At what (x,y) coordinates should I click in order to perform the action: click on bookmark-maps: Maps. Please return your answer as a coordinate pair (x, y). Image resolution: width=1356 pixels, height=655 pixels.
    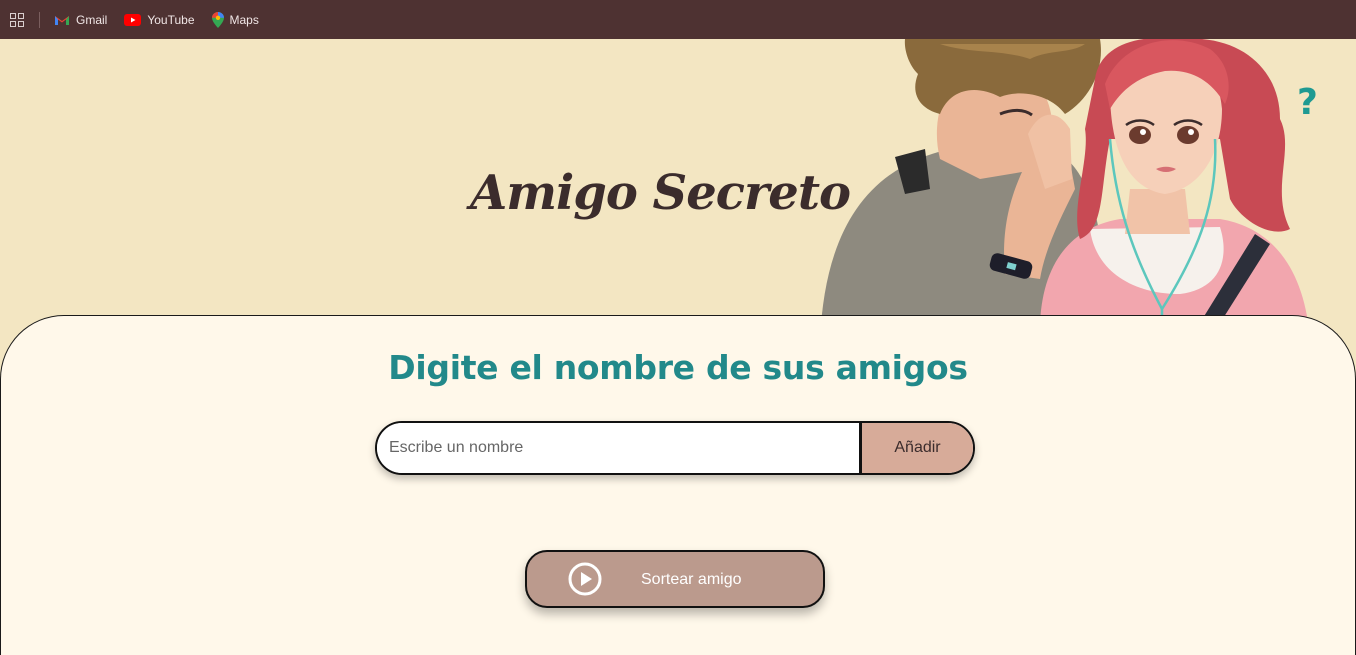
    Looking at the image, I should click on (235, 19).